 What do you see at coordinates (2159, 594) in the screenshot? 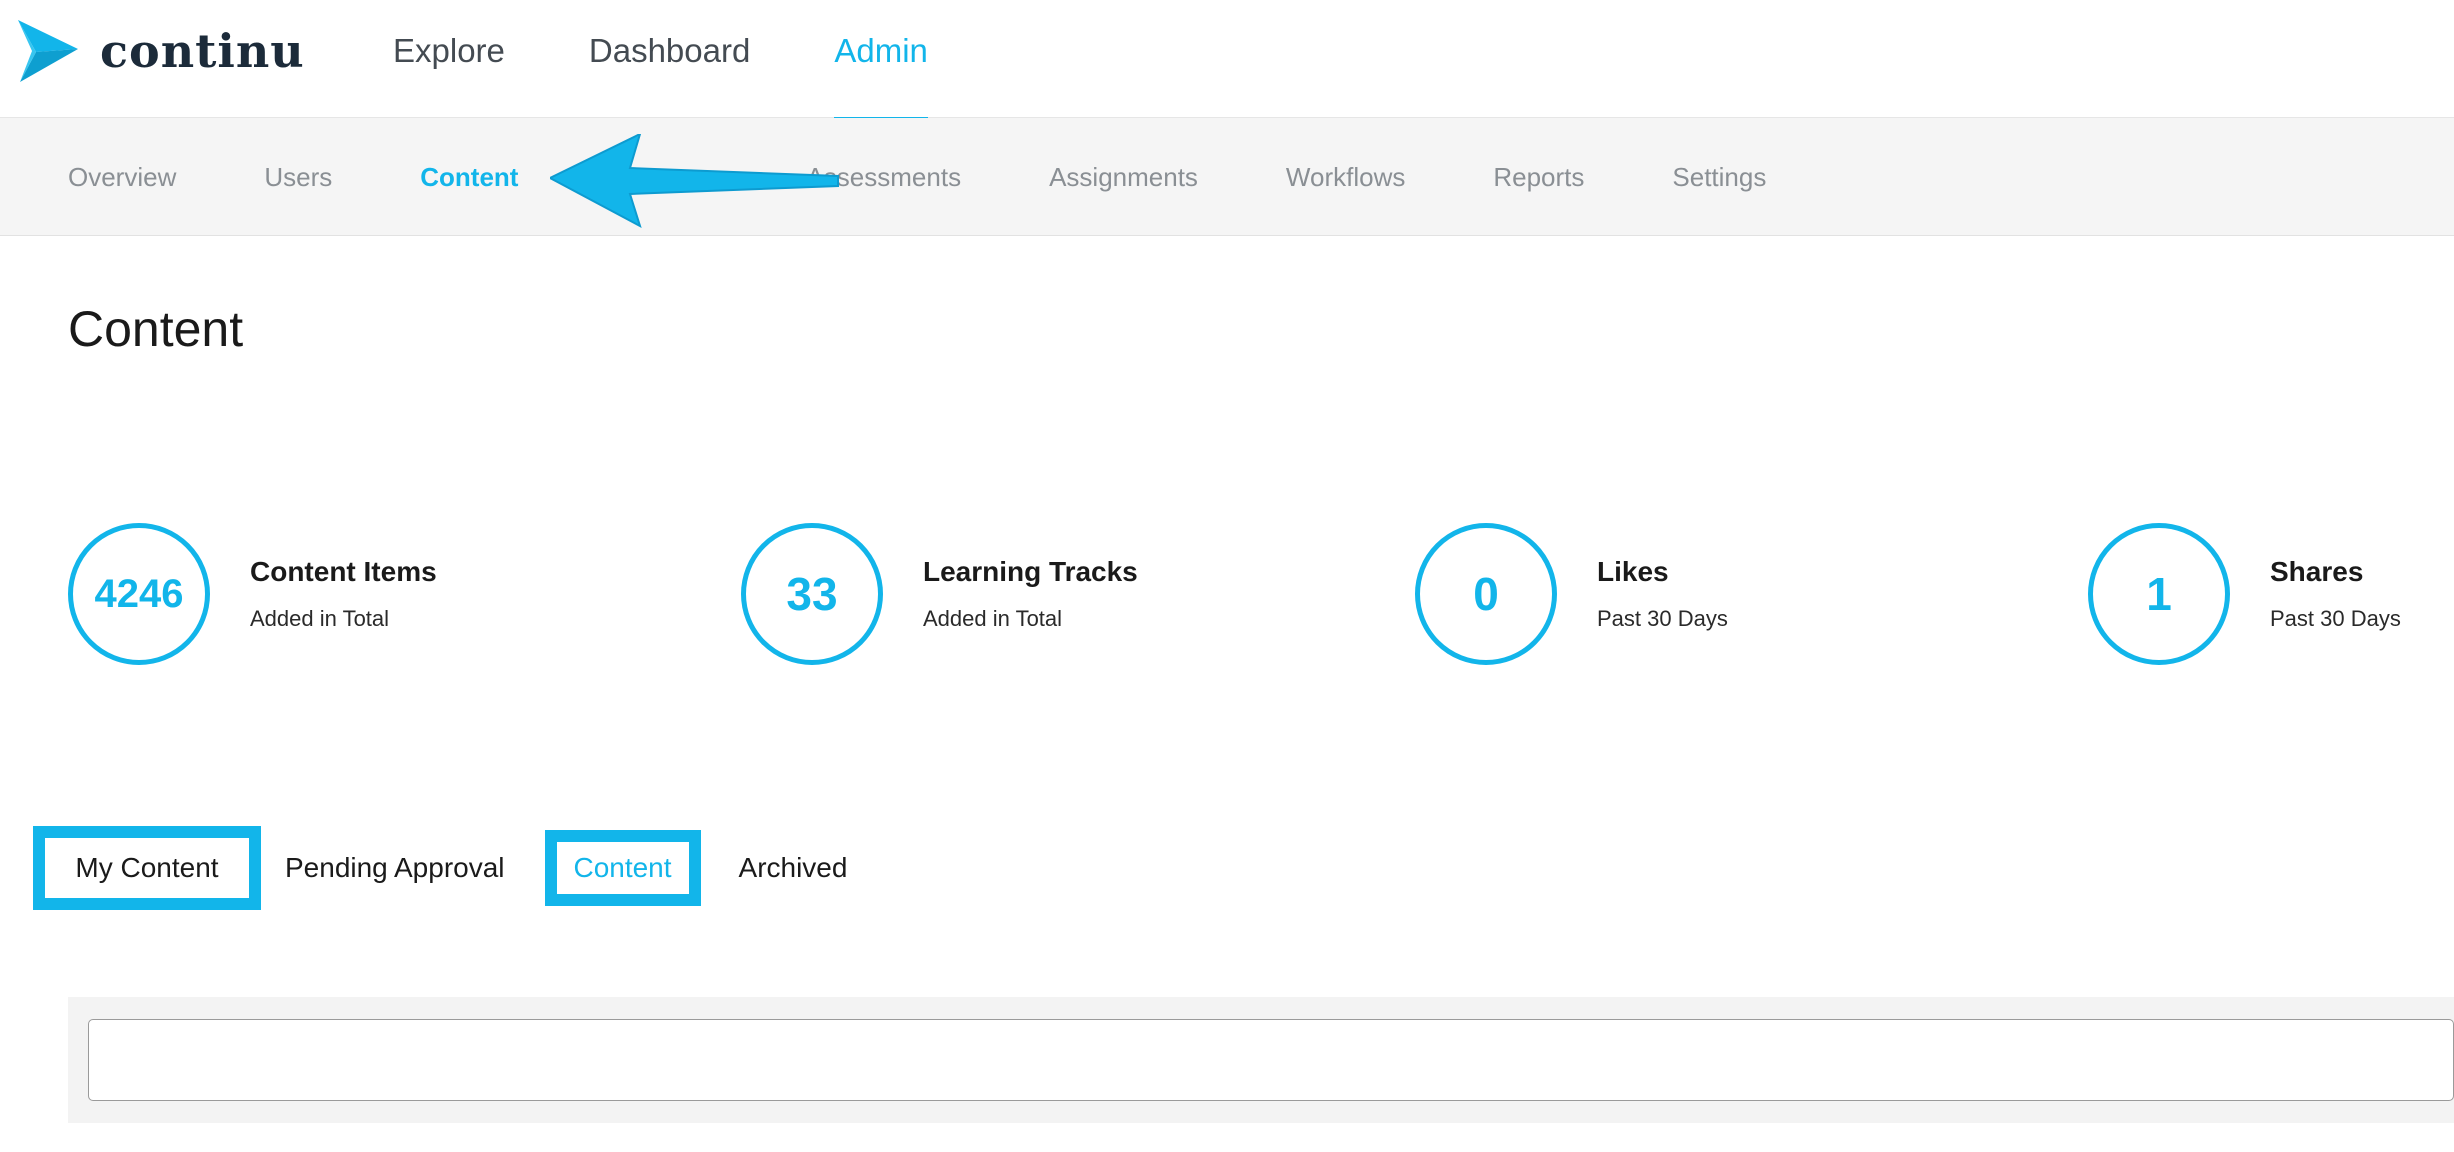
I see `stat-value-circle: 1` at bounding box center [2159, 594].